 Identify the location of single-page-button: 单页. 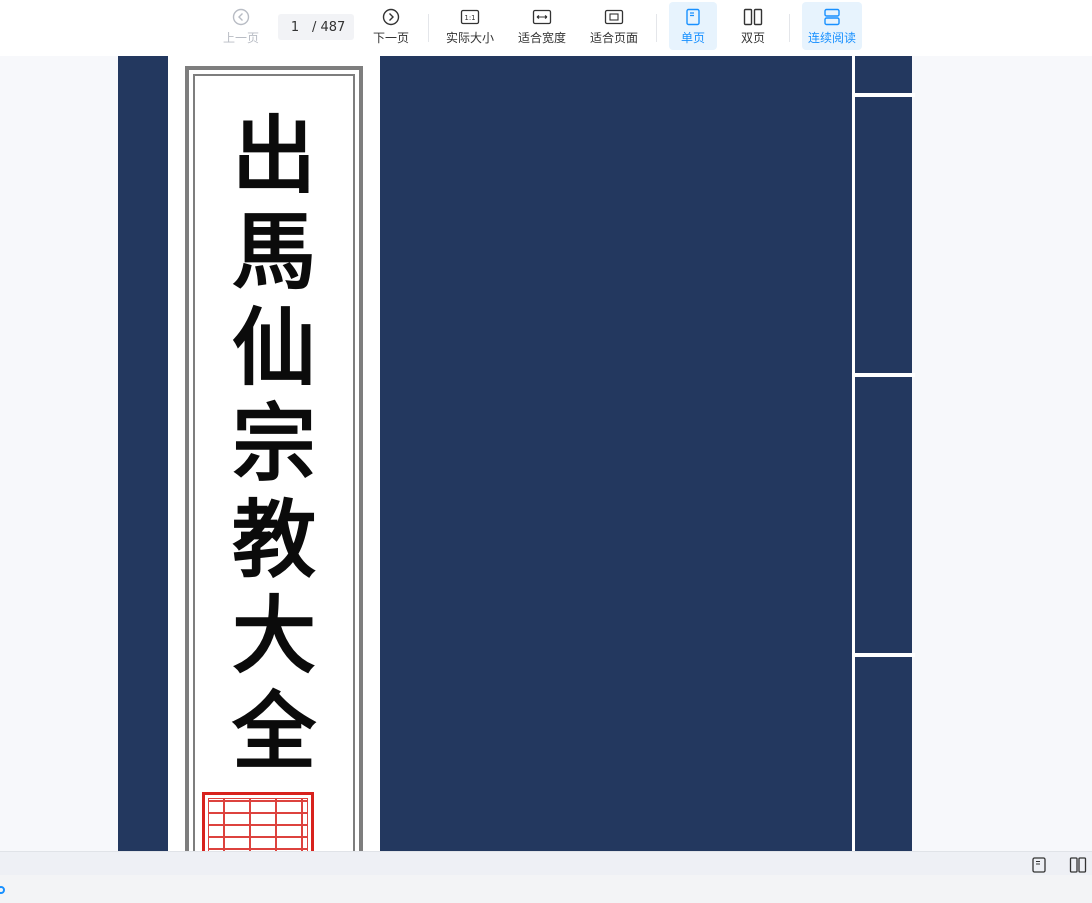
(693, 26).